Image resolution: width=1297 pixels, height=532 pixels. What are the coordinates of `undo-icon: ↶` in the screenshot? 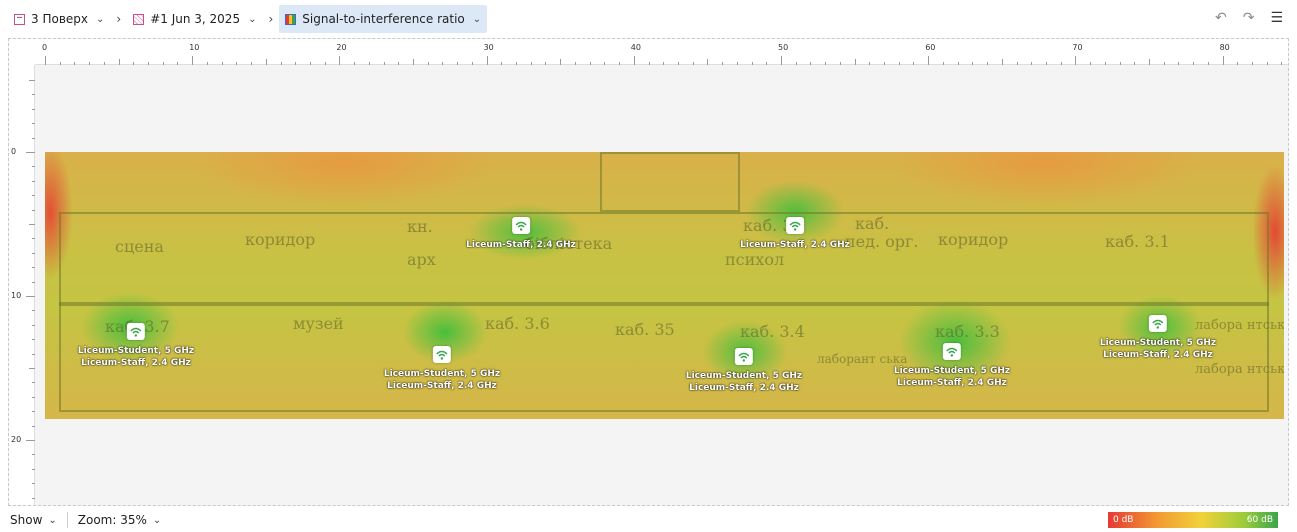 It's located at (1221, 18).